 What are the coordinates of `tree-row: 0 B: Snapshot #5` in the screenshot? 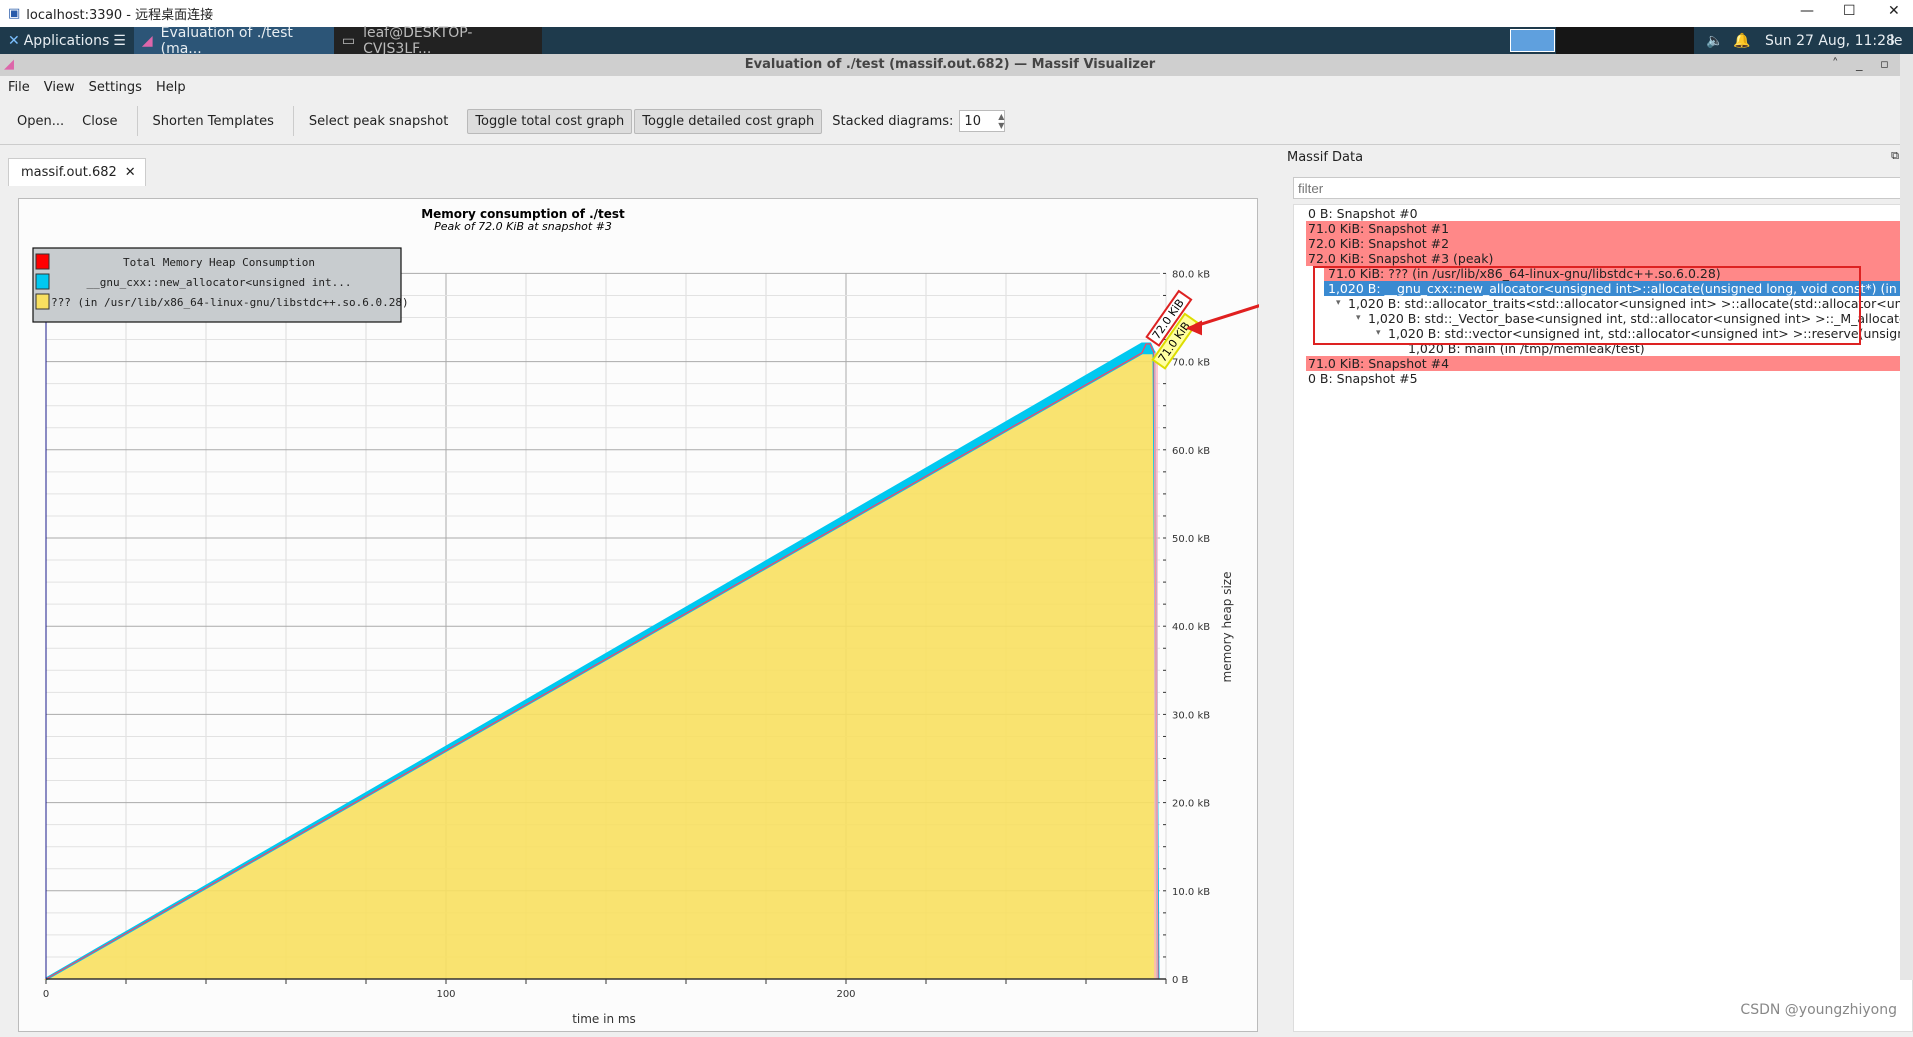 It's located at (1600, 378).